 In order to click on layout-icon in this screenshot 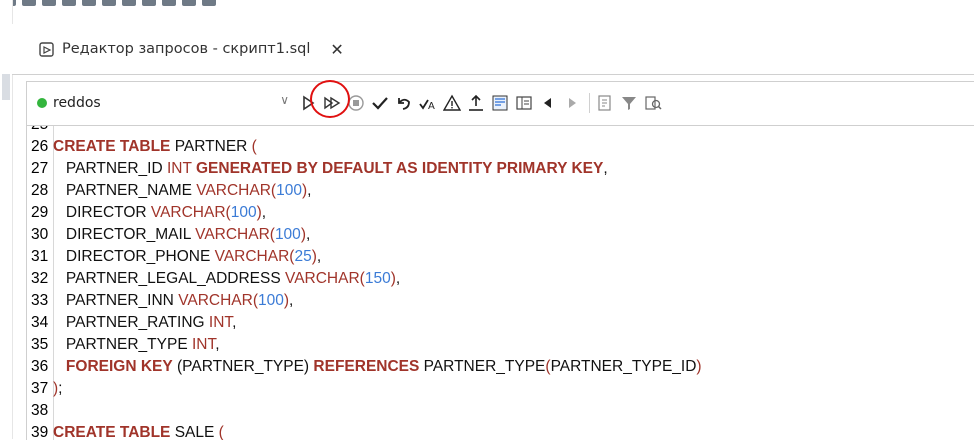, I will do `click(524, 103)`.